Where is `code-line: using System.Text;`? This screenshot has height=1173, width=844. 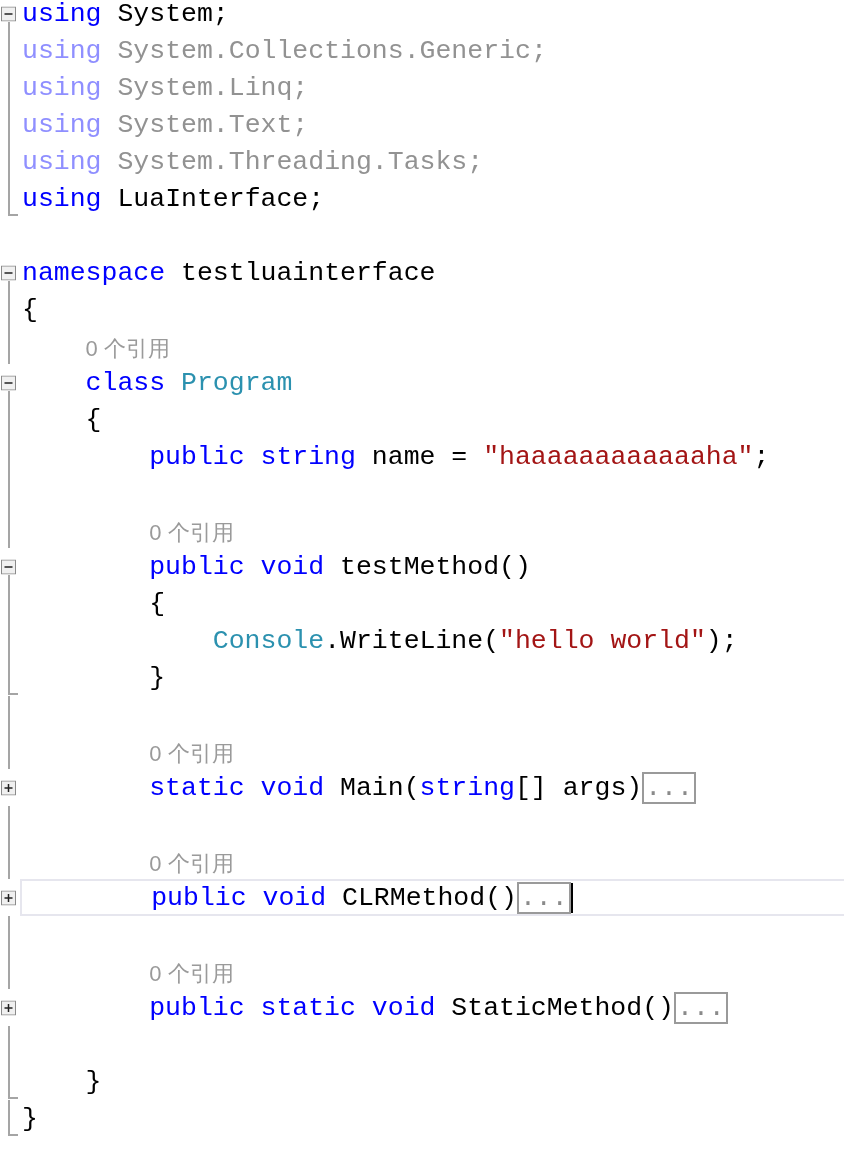
code-line: using System.Text; is located at coordinates (165, 125).